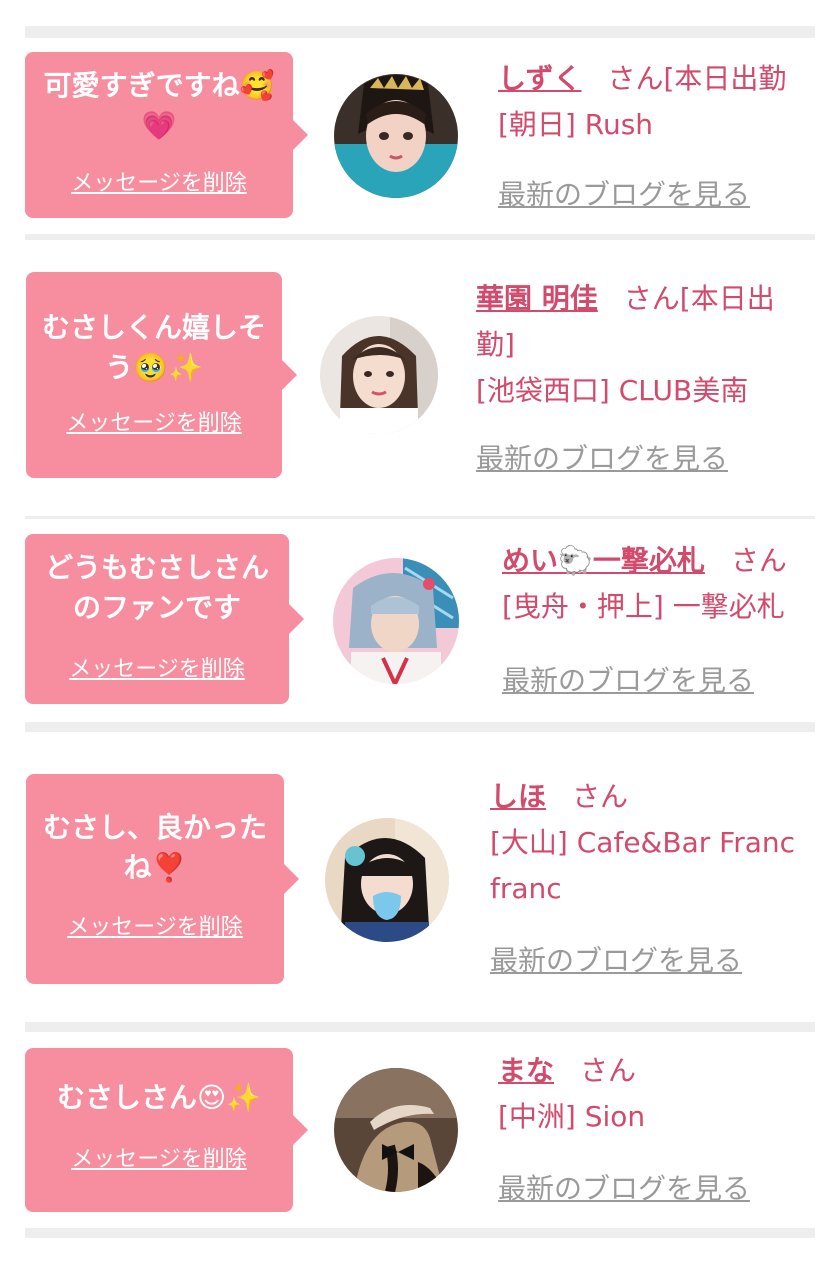 This screenshot has width=840, height=1262. Describe the element at coordinates (658, 345) in the screenshot. I see `profile-info: 華園 明佳 さん[本日出 勤] [池袋西口] CLUB美南` at that location.